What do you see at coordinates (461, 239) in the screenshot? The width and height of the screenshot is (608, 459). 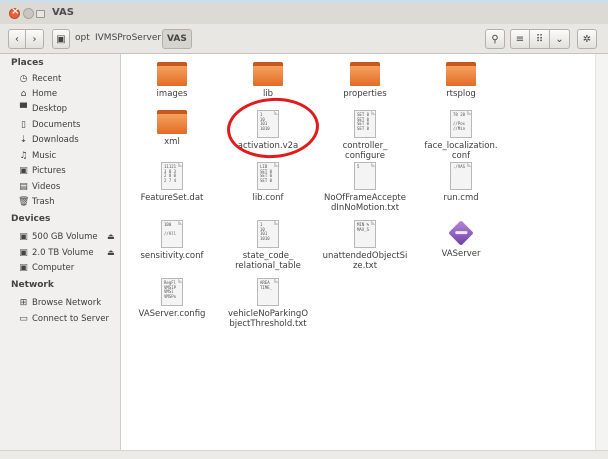 I see `file-item: VAServer` at bounding box center [461, 239].